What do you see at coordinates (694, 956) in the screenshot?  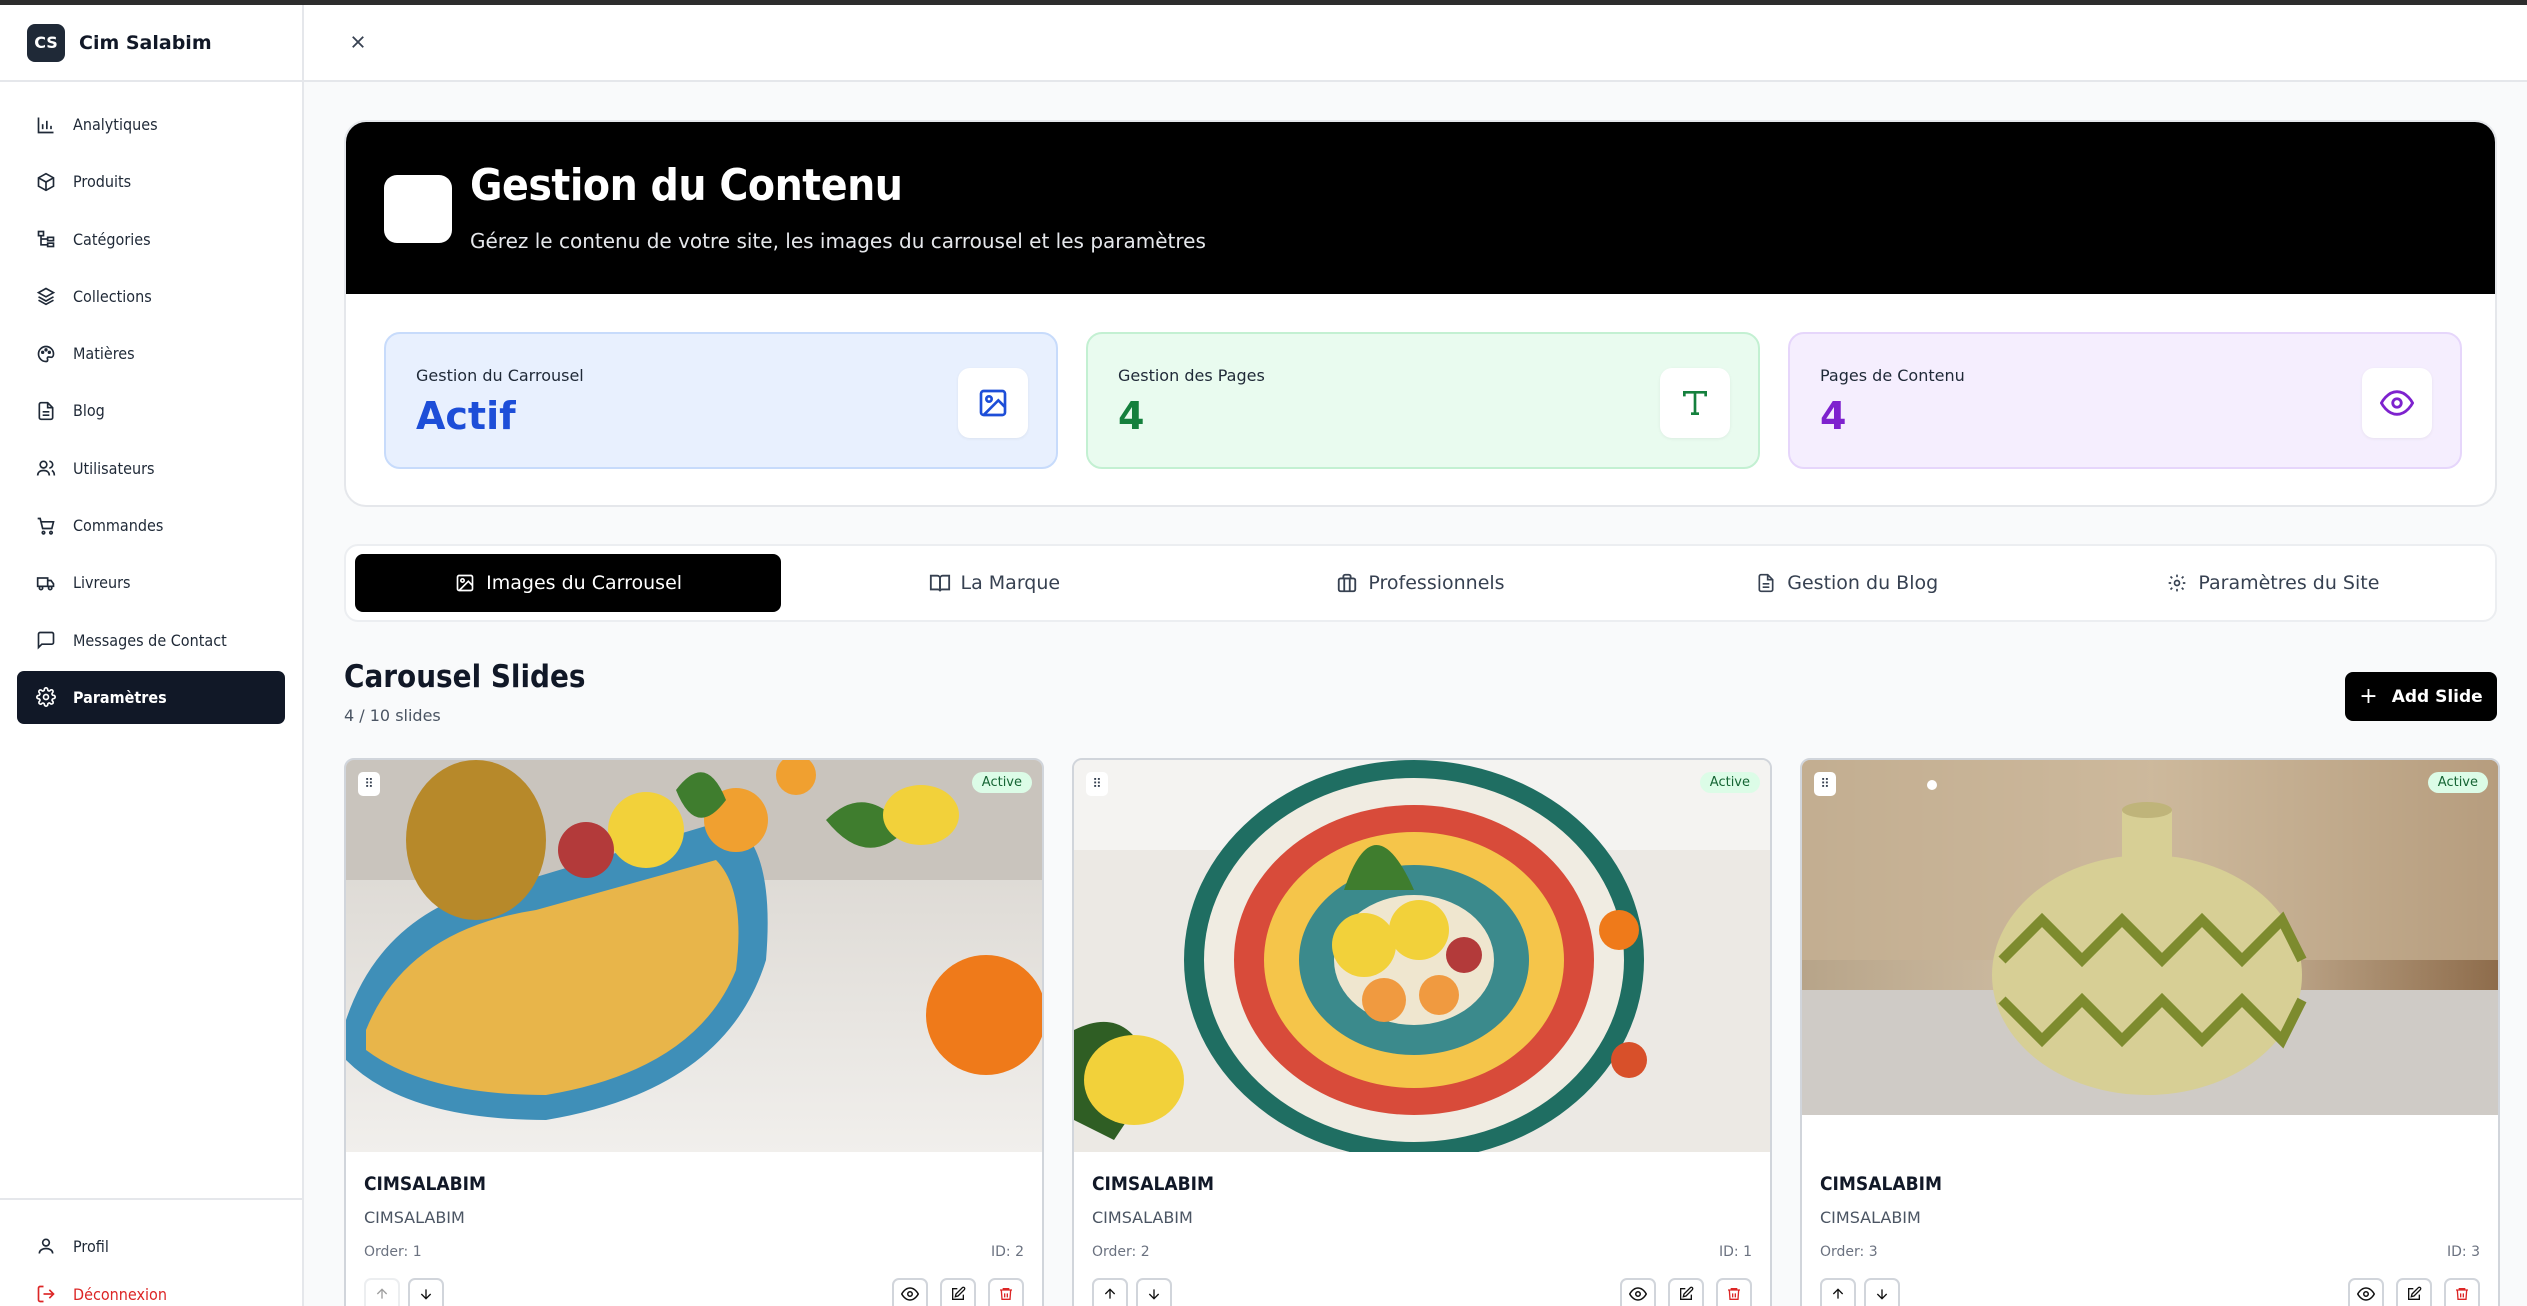 I see `slide-image-fruit-basket: ⠿ Active` at bounding box center [694, 956].